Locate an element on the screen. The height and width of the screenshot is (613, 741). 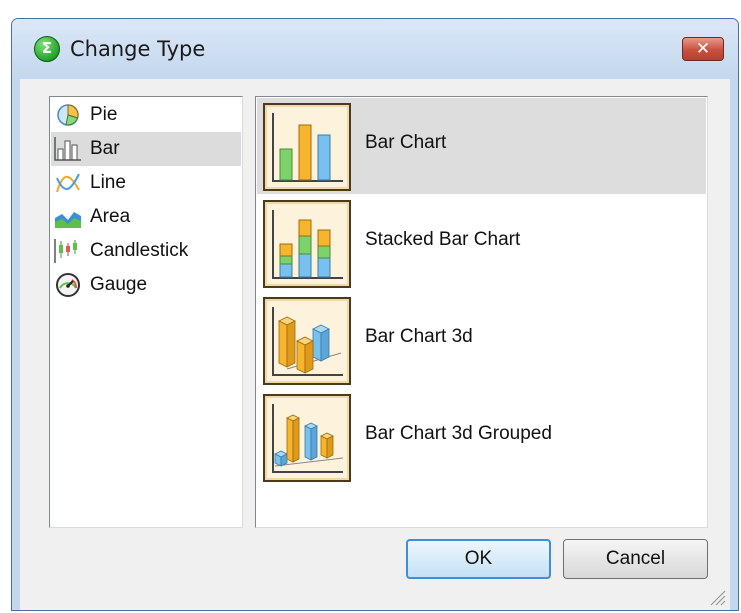
type-item-line: Line is located at coordinates (146, 183).